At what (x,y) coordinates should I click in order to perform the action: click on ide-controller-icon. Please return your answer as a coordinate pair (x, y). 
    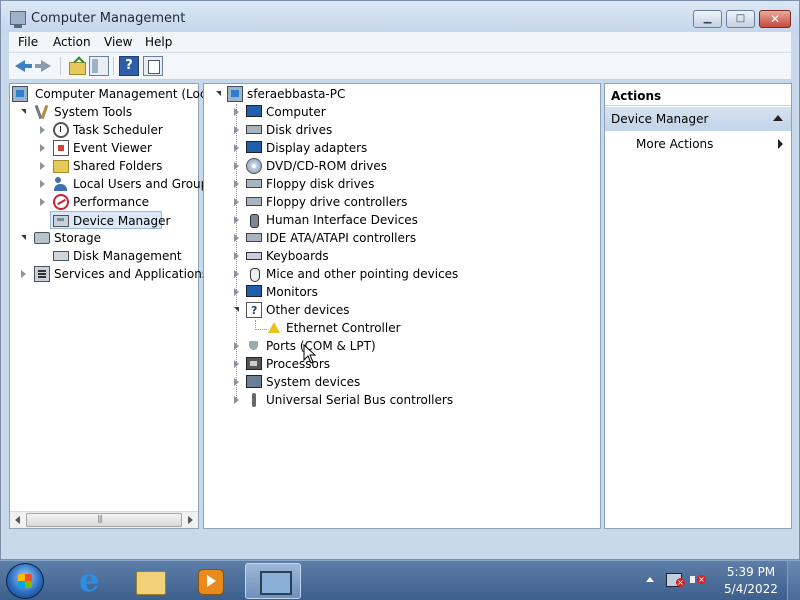
    Looking at the image, I should click on (254, 237).